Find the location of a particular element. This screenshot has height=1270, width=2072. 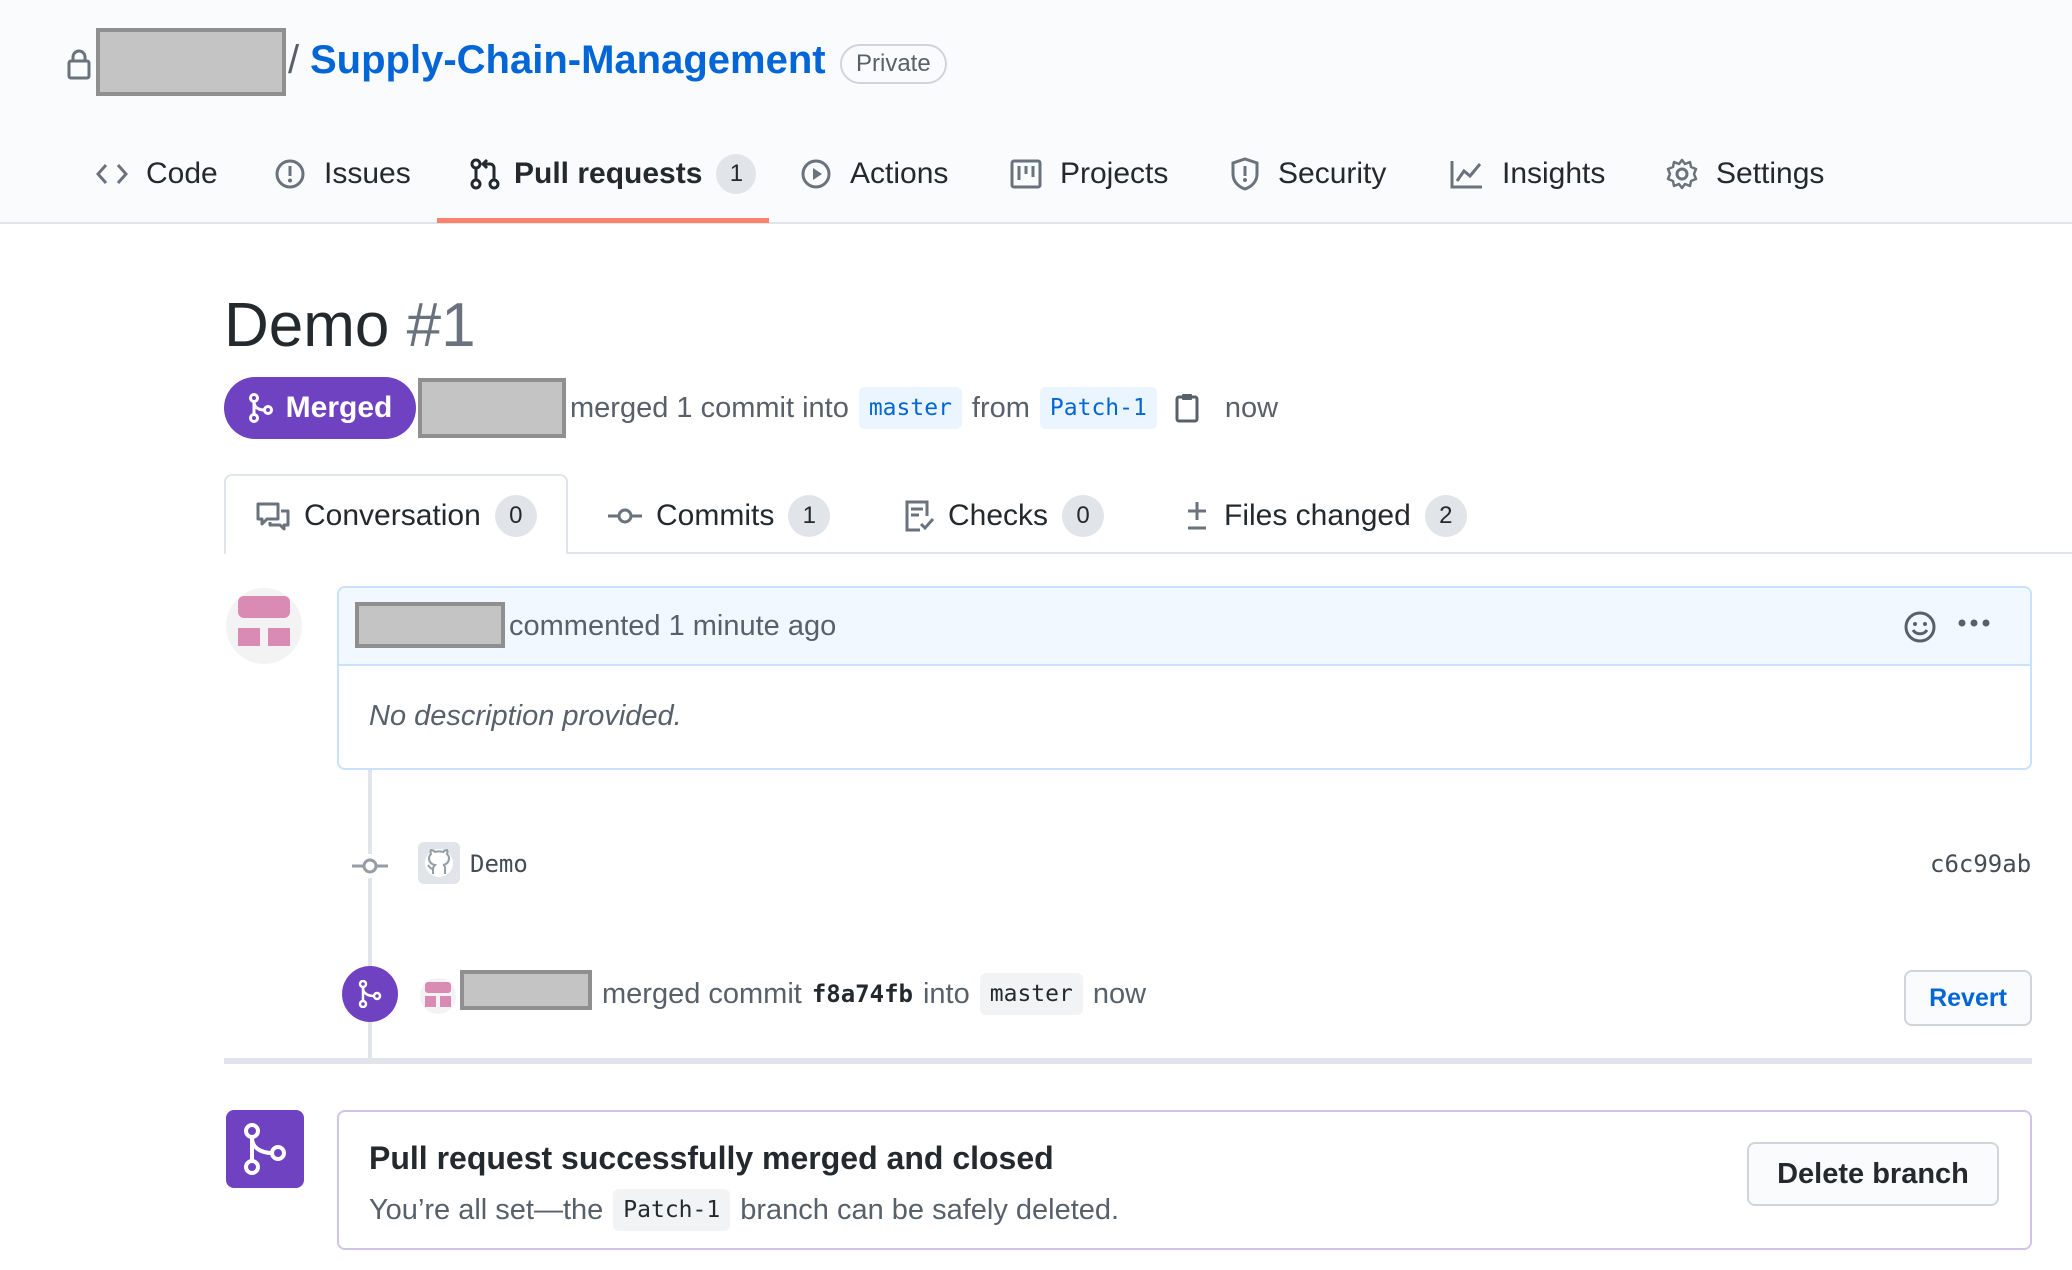

merge-event-action: merged commit is located at coordinates (702, 993).